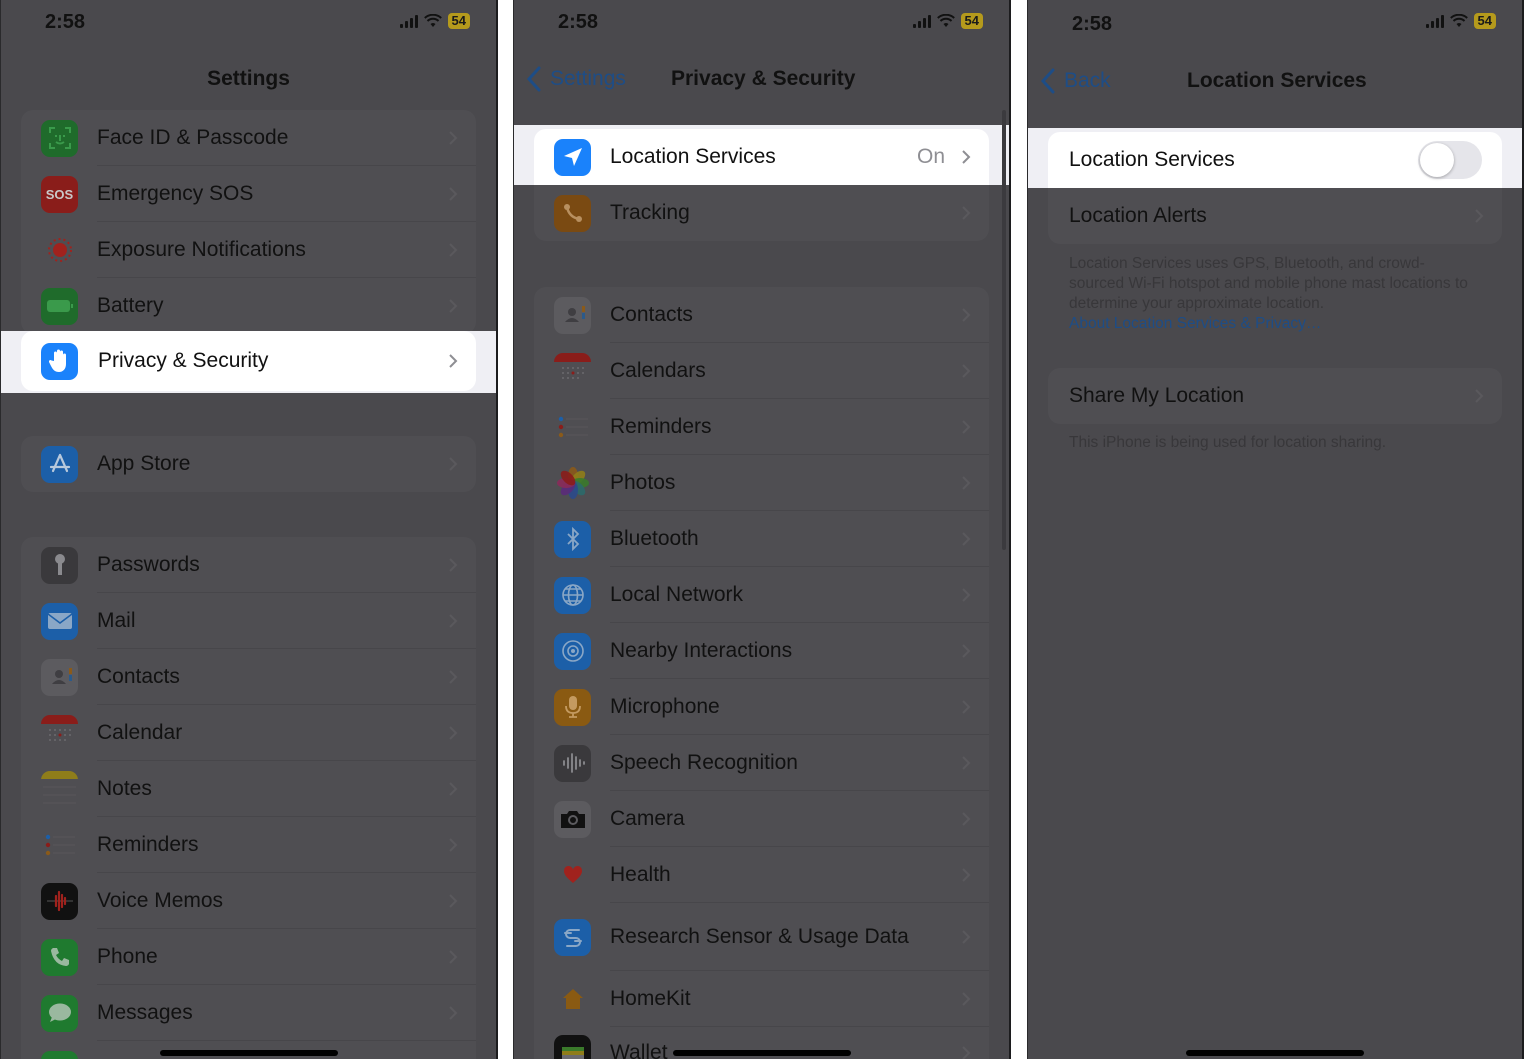  Describe the element at coordinates (59, 565) in the screenshot. I see `key-icon` at that location.